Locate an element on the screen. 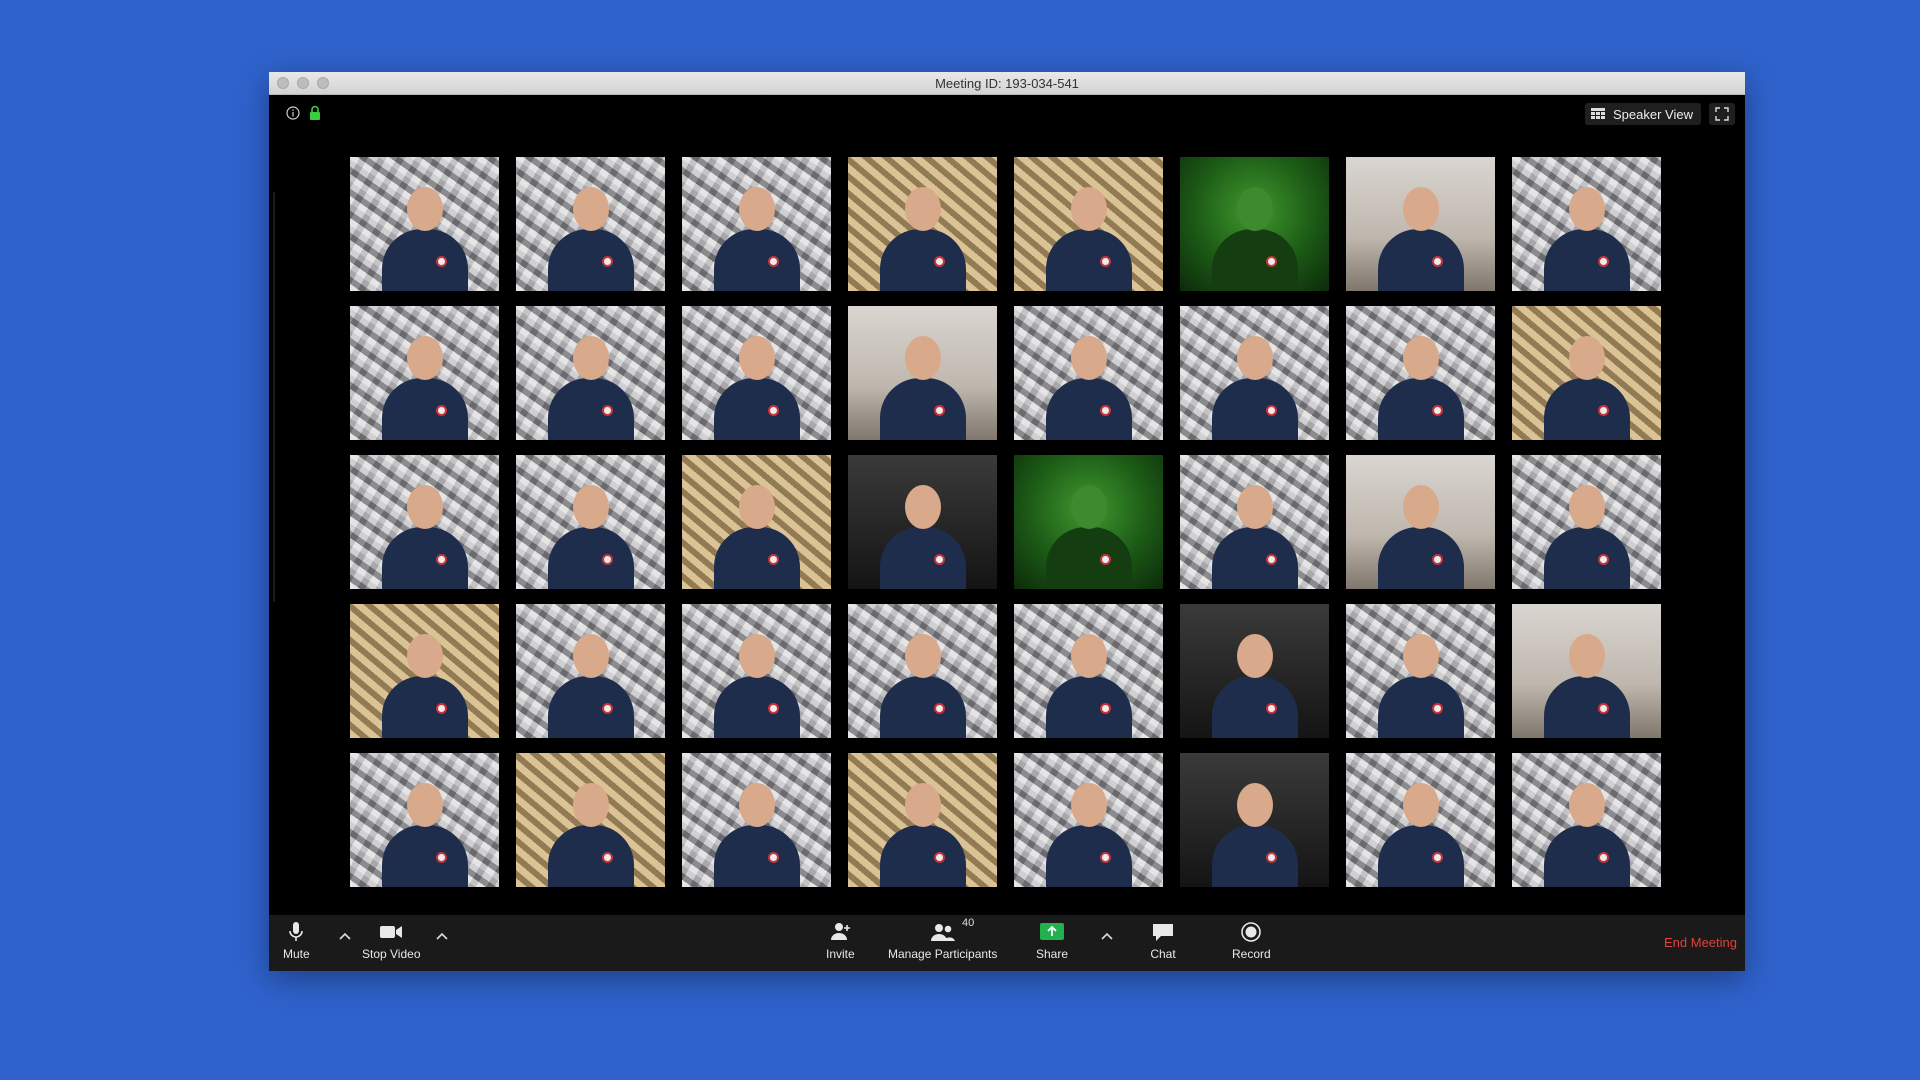  participants-icon is located at coordinates (942, 932).